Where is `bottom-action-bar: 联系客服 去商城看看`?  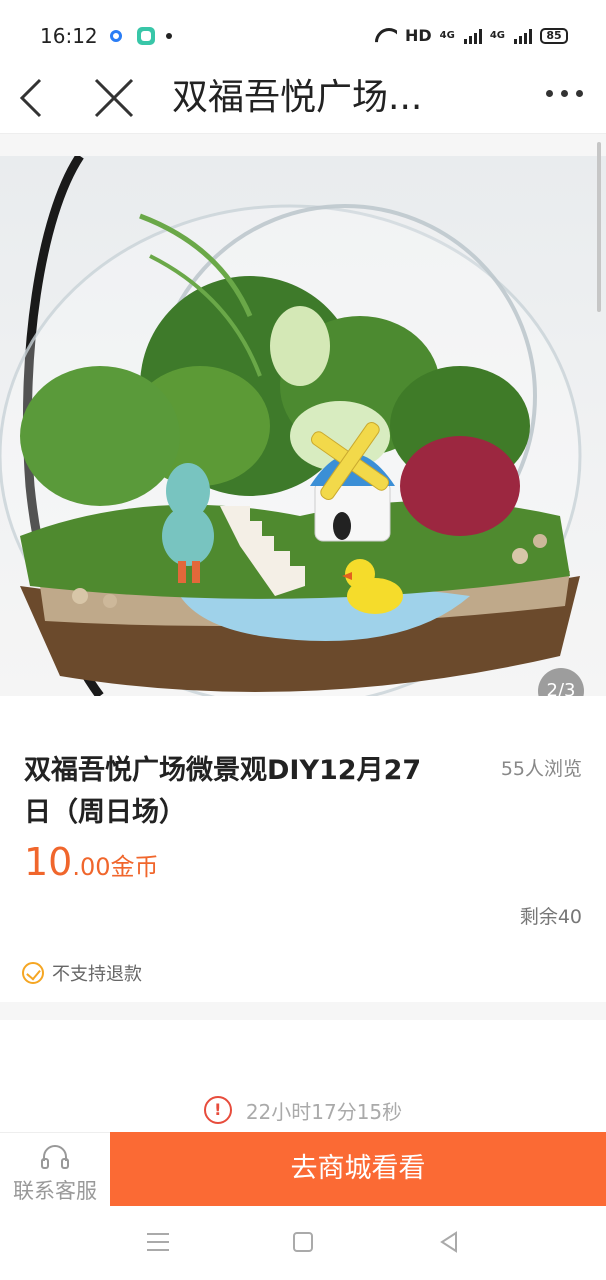 bottom-action-bar: 联系客服 去商城看看 is located at coordinates (303, 1169).